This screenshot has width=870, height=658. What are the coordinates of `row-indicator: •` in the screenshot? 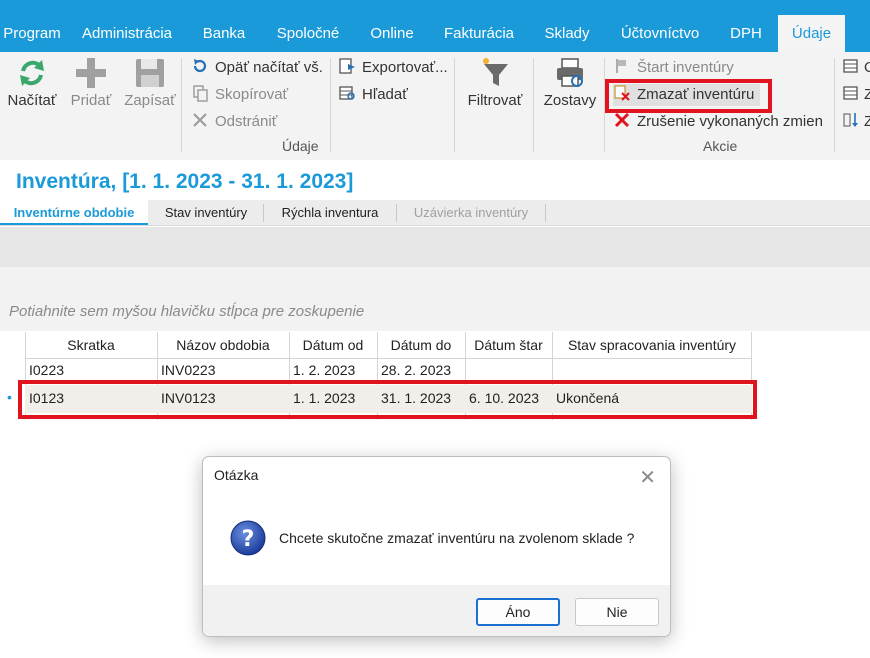 It's located at (9, 397).